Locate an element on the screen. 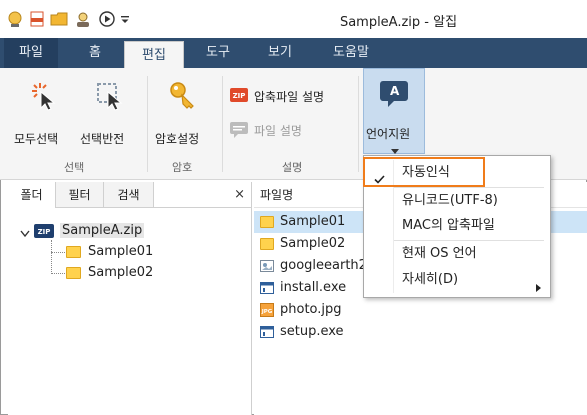 This screenshot has height=415, width=587. menu-item-unicode: 유니코드(UTF-8) is located at coordinates (457, 201).